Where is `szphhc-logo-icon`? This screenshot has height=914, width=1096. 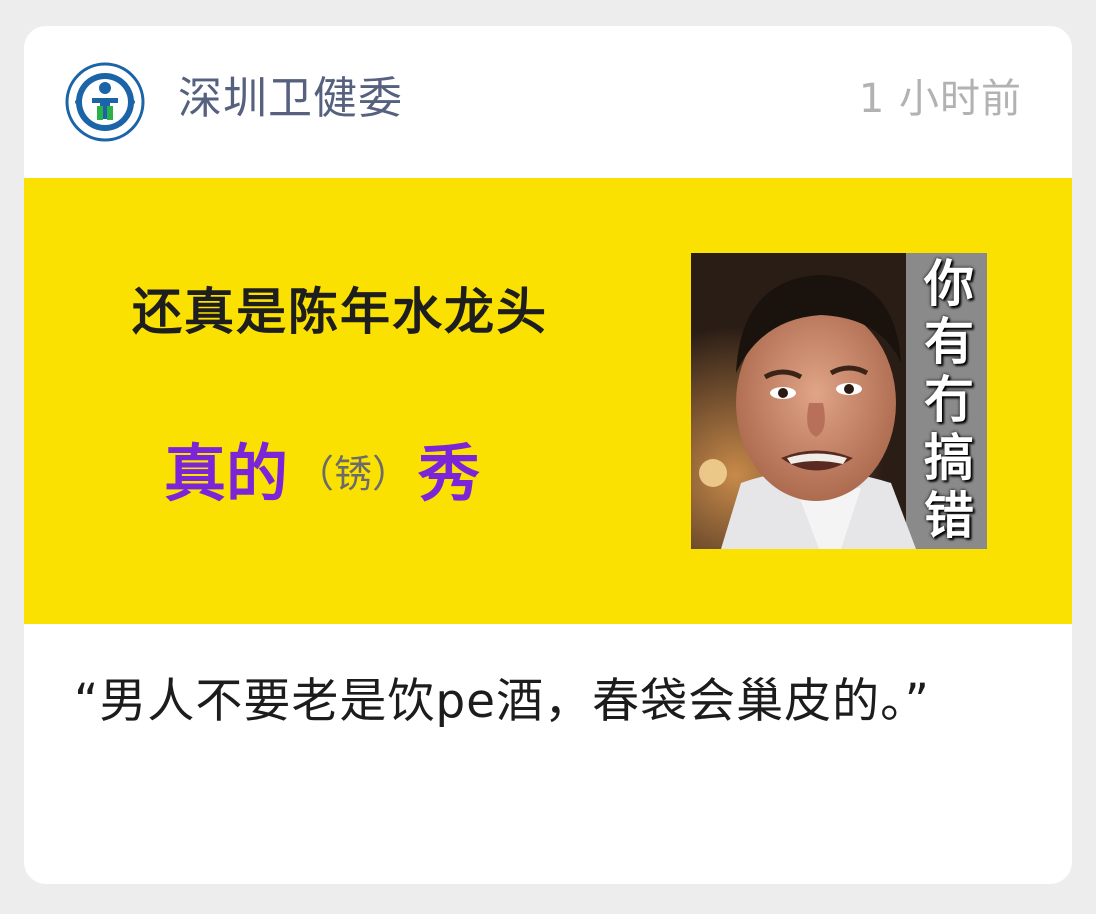 szphhc-logo-icon is located at coordinates (105, 102).